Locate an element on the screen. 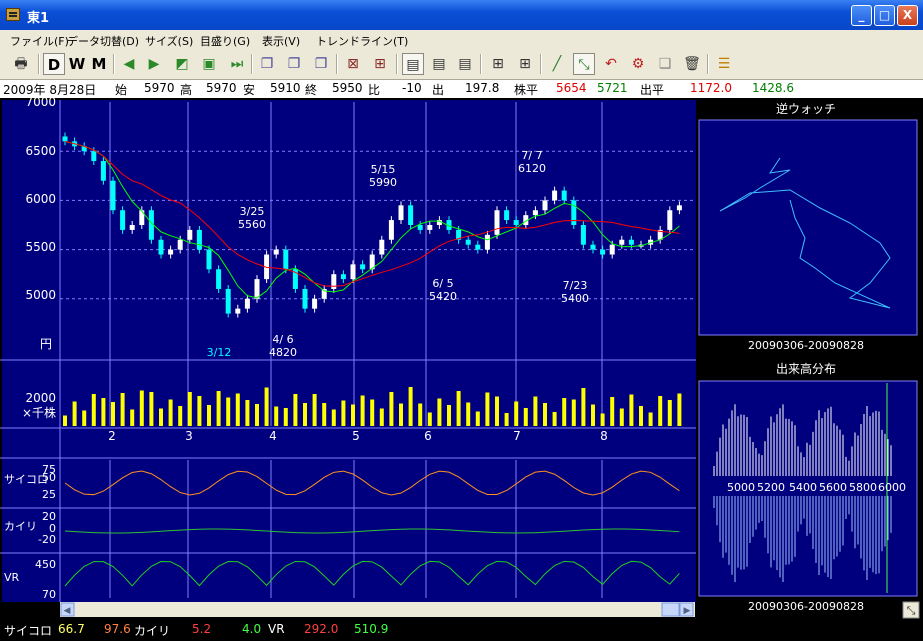 The height and width of the screenshot is (641, 923). monthly-button: M is located at coordinates (99, 64).